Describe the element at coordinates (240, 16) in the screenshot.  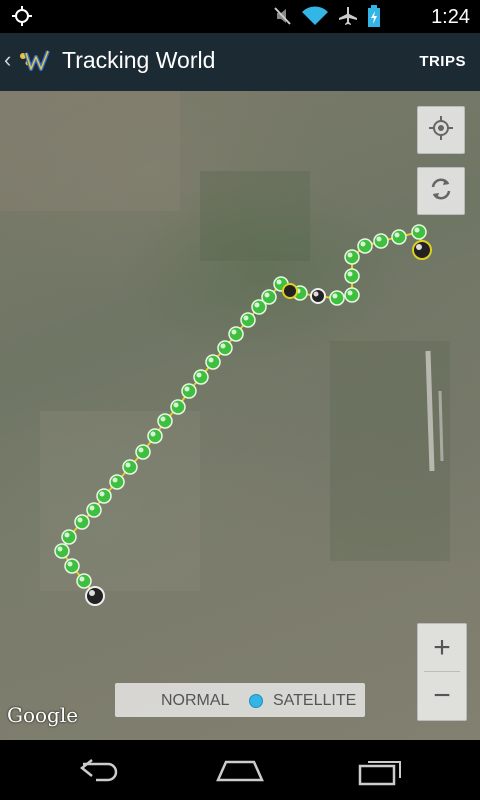
I see `status-bar: 1:24` at that location.